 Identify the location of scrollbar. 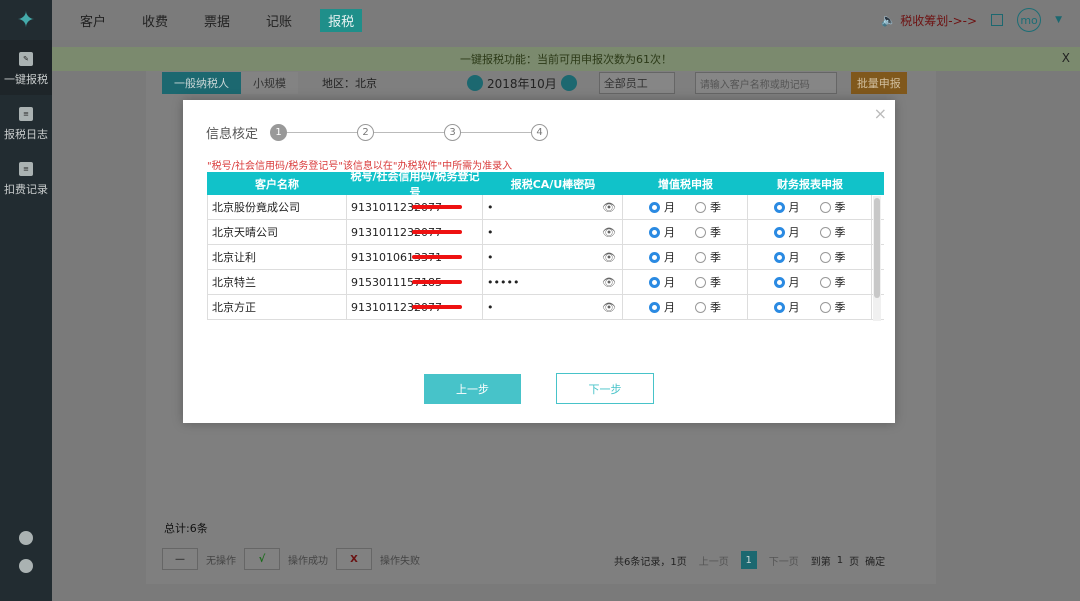
(877, 258).